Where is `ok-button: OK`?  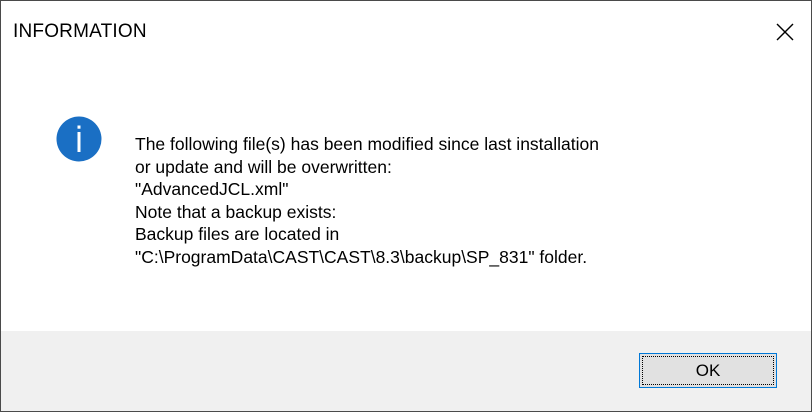 ok-button: OK is located at coordinates (708, 370).